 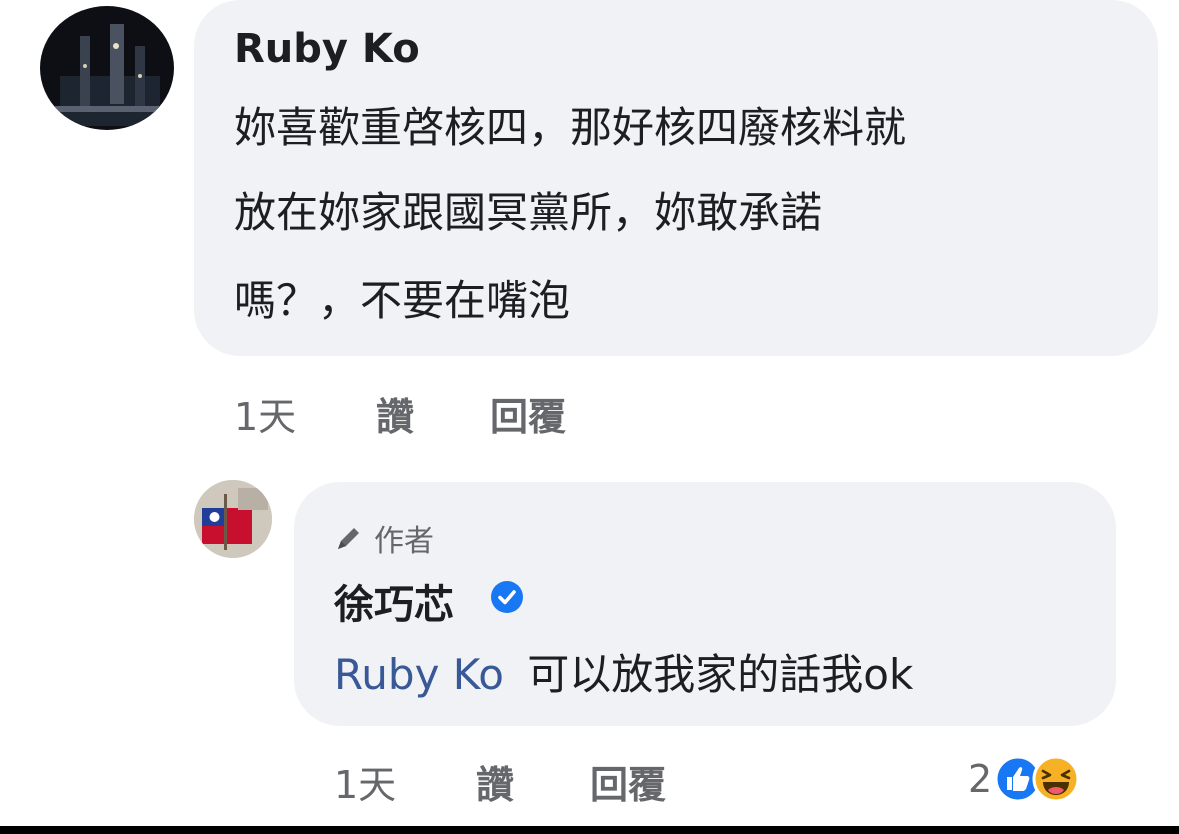 I want to click on comment-text-line-2: 放在妳家跟國冥黨所，妳敢承諾, so click(x=528, y=212).